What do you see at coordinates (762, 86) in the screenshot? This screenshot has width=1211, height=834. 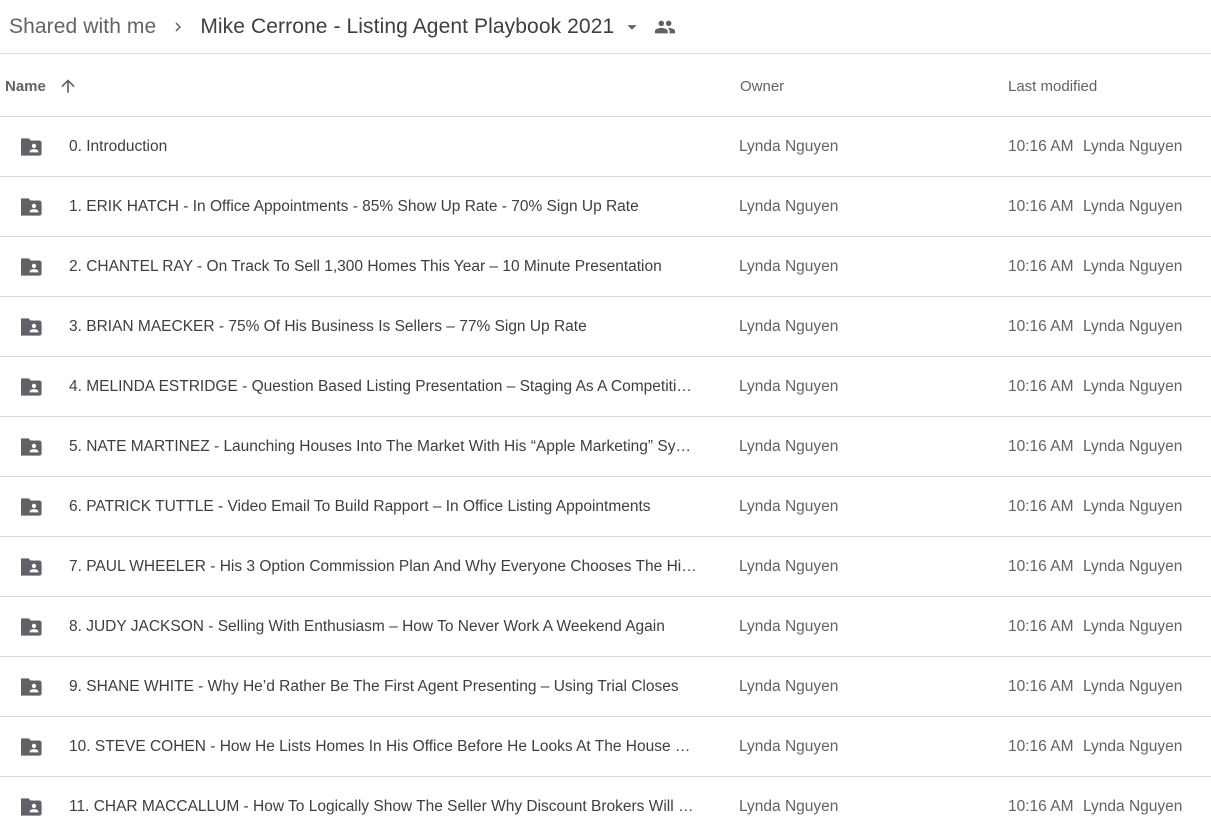 I see `column-header-owner: Owner` at bounding box center [762, 86].